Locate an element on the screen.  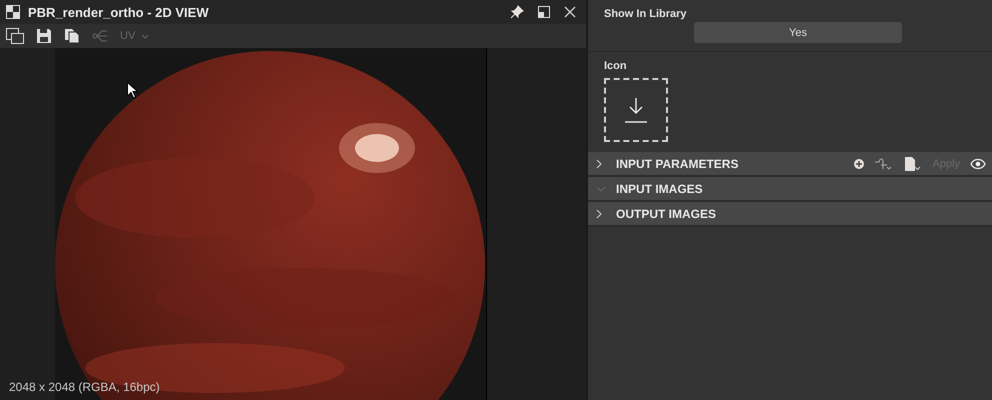
checker-icon is located at coordinates (13, 12).